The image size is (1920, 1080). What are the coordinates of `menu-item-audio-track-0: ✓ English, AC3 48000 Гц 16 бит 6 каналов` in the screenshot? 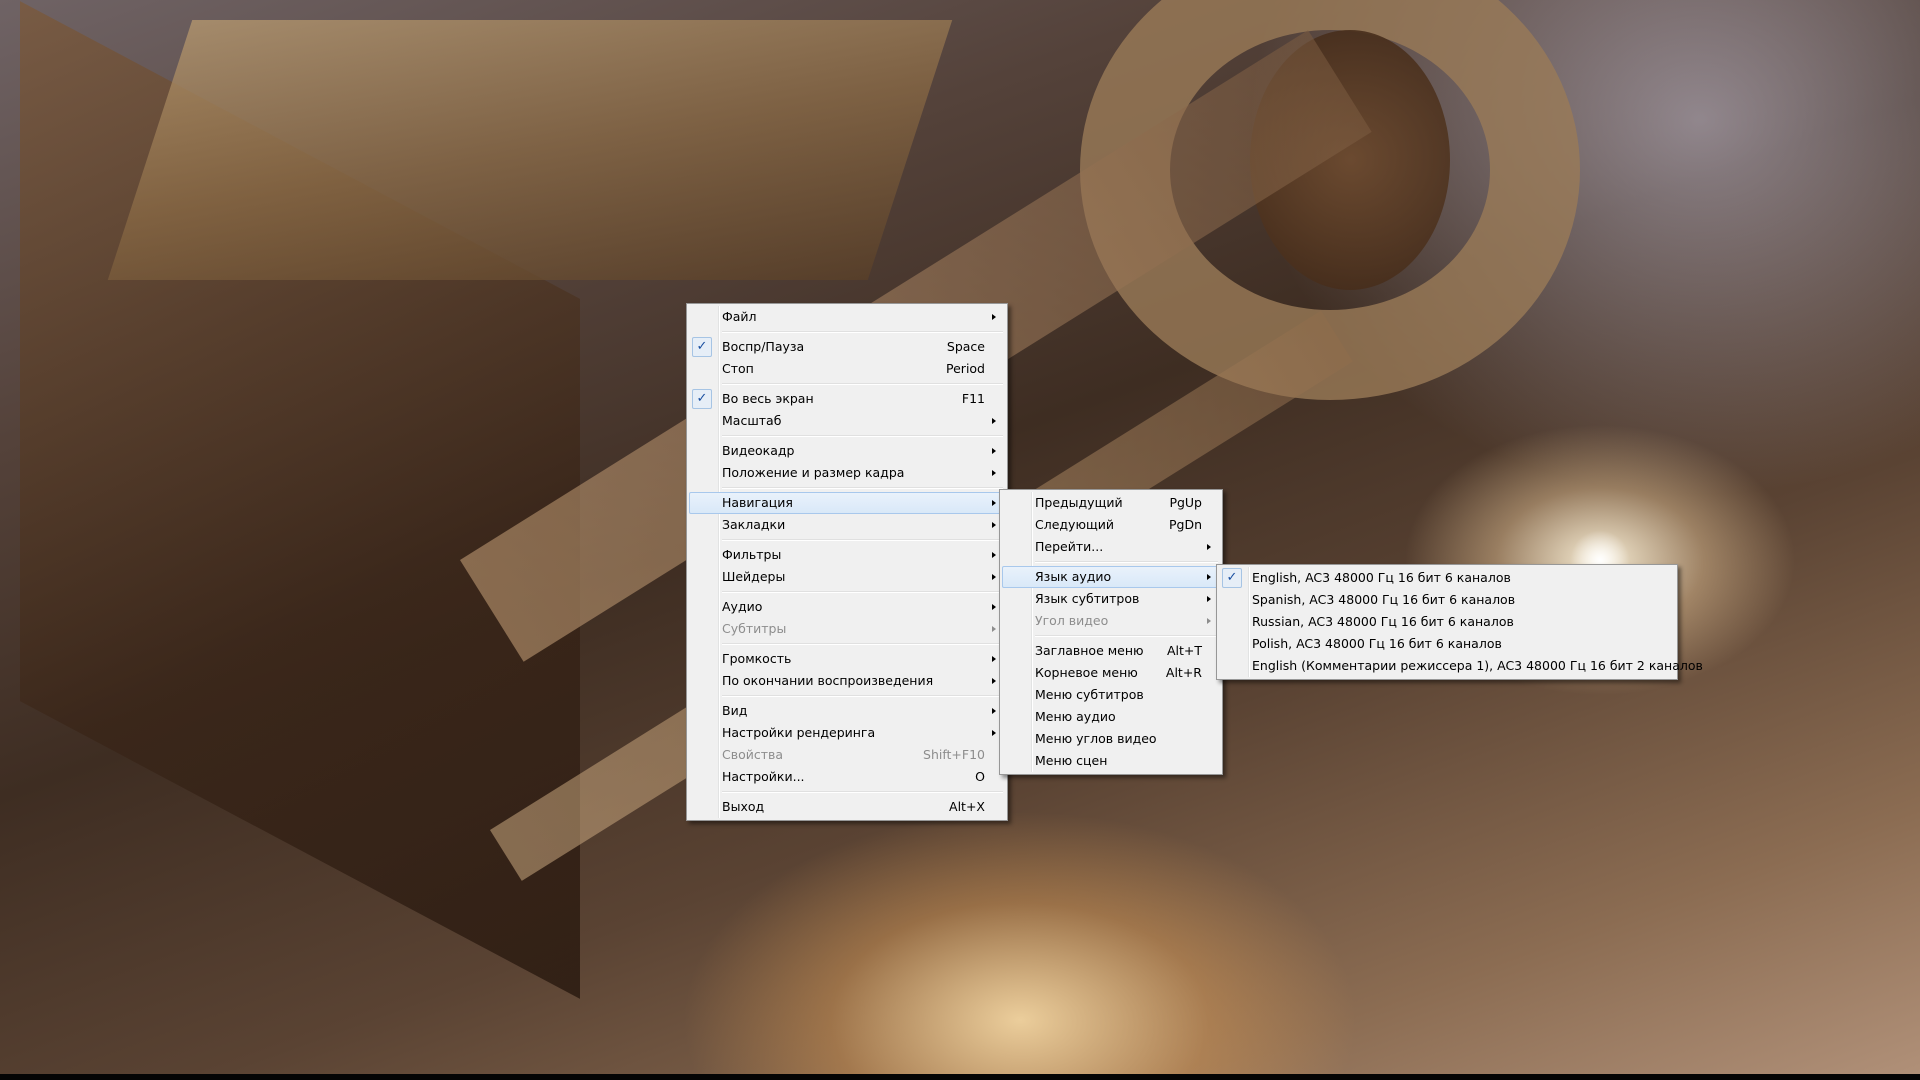 It's located at (1447, 578).